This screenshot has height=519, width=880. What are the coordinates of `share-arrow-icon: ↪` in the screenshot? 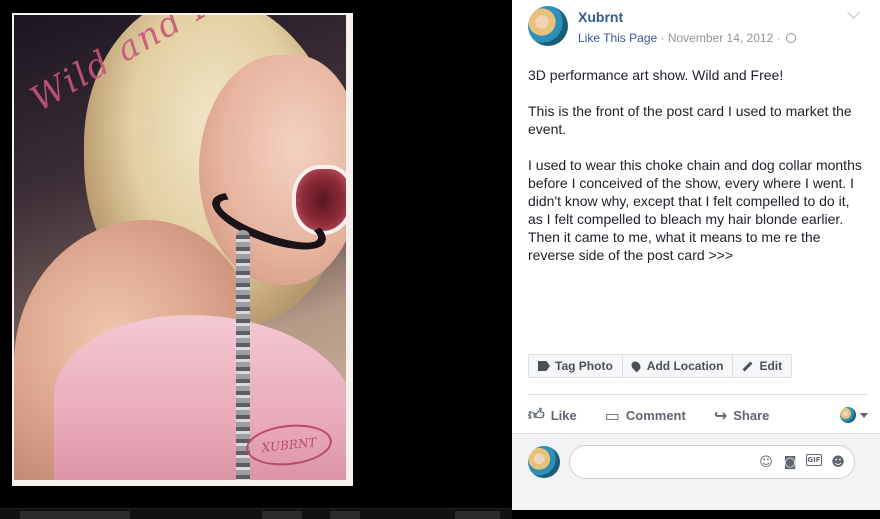 It's located at (720, 415).